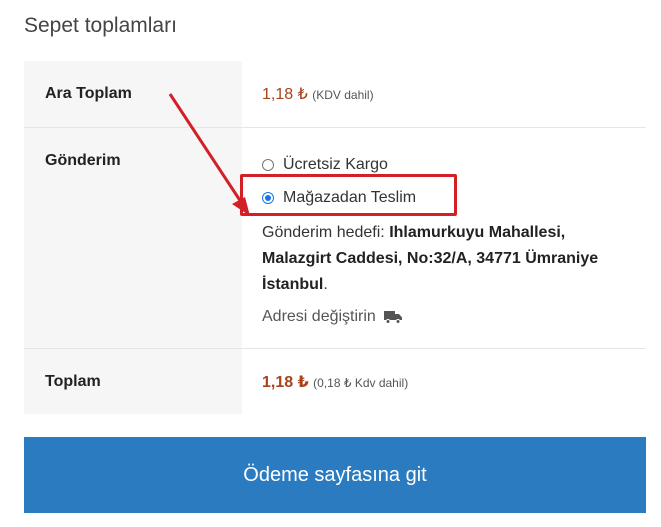 The image size is (661, 527). What do you see at coordinates (285, 94) in the screenshot?
I see `subtotal-amount: 1,18 ₺` at bounding box center [285, 94].